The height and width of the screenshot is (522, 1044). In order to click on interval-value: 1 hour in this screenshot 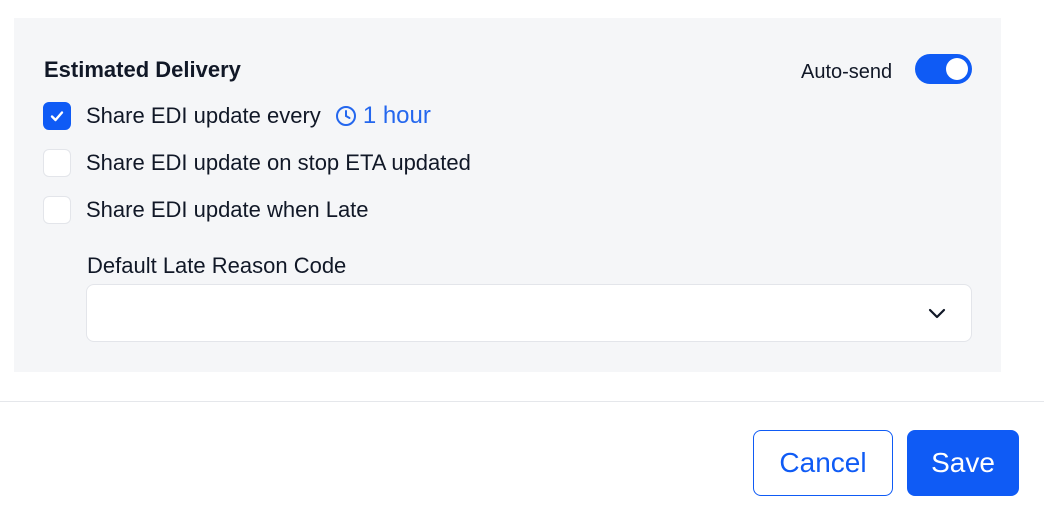, I will do `click(396, 115)`.